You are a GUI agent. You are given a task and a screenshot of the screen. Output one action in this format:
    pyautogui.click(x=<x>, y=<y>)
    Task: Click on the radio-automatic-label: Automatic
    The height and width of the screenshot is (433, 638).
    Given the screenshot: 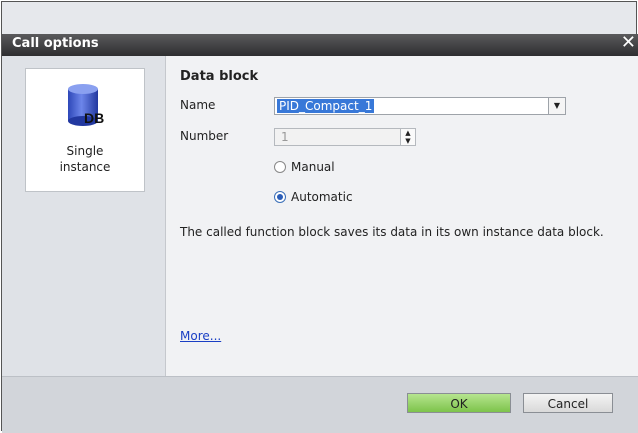 What is the action you would take?
    pyautogui.click(x=322, y=197)
    